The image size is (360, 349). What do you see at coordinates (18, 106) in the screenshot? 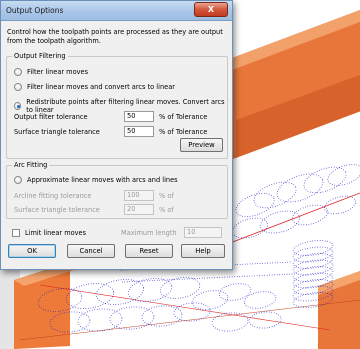
I see `radio-button-selected` at bounding box center [18, 106].